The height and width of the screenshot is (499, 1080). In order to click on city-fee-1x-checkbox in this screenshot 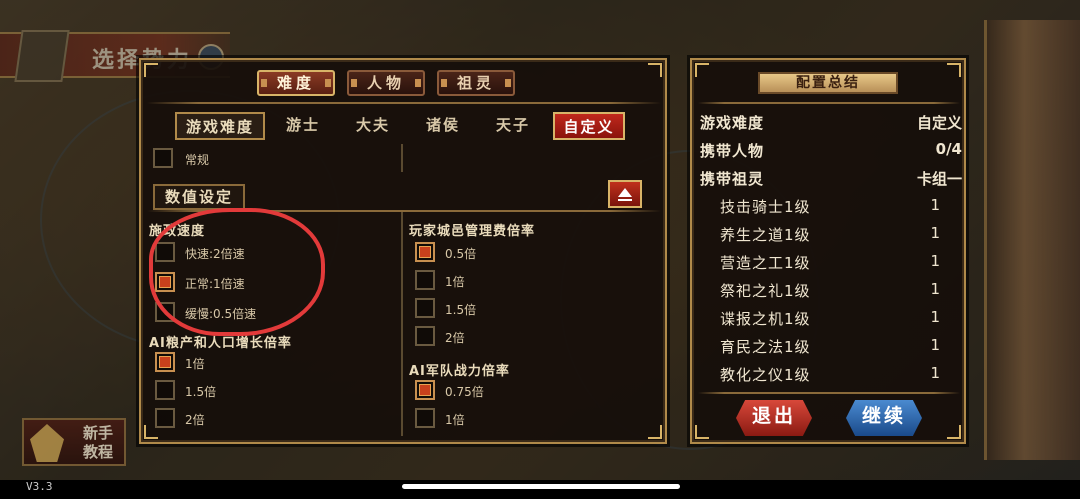, I will do `click(425, 280)`.